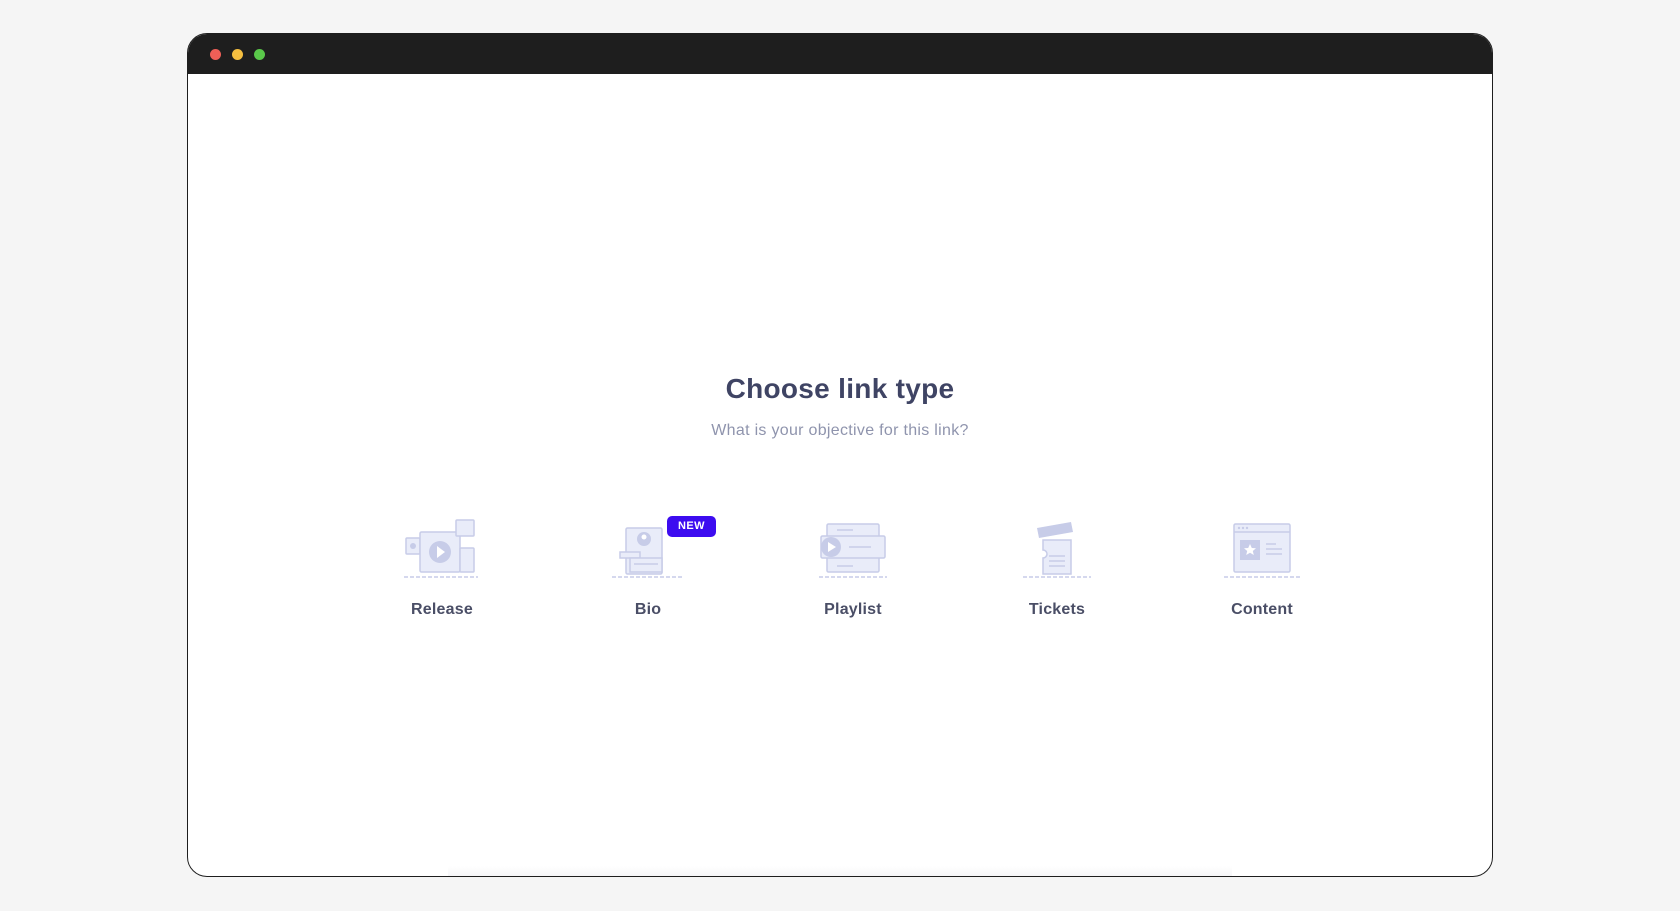  Describe the element at coordinates (1057, 550) in the screenshot. I see `tickets-icon` at that location.